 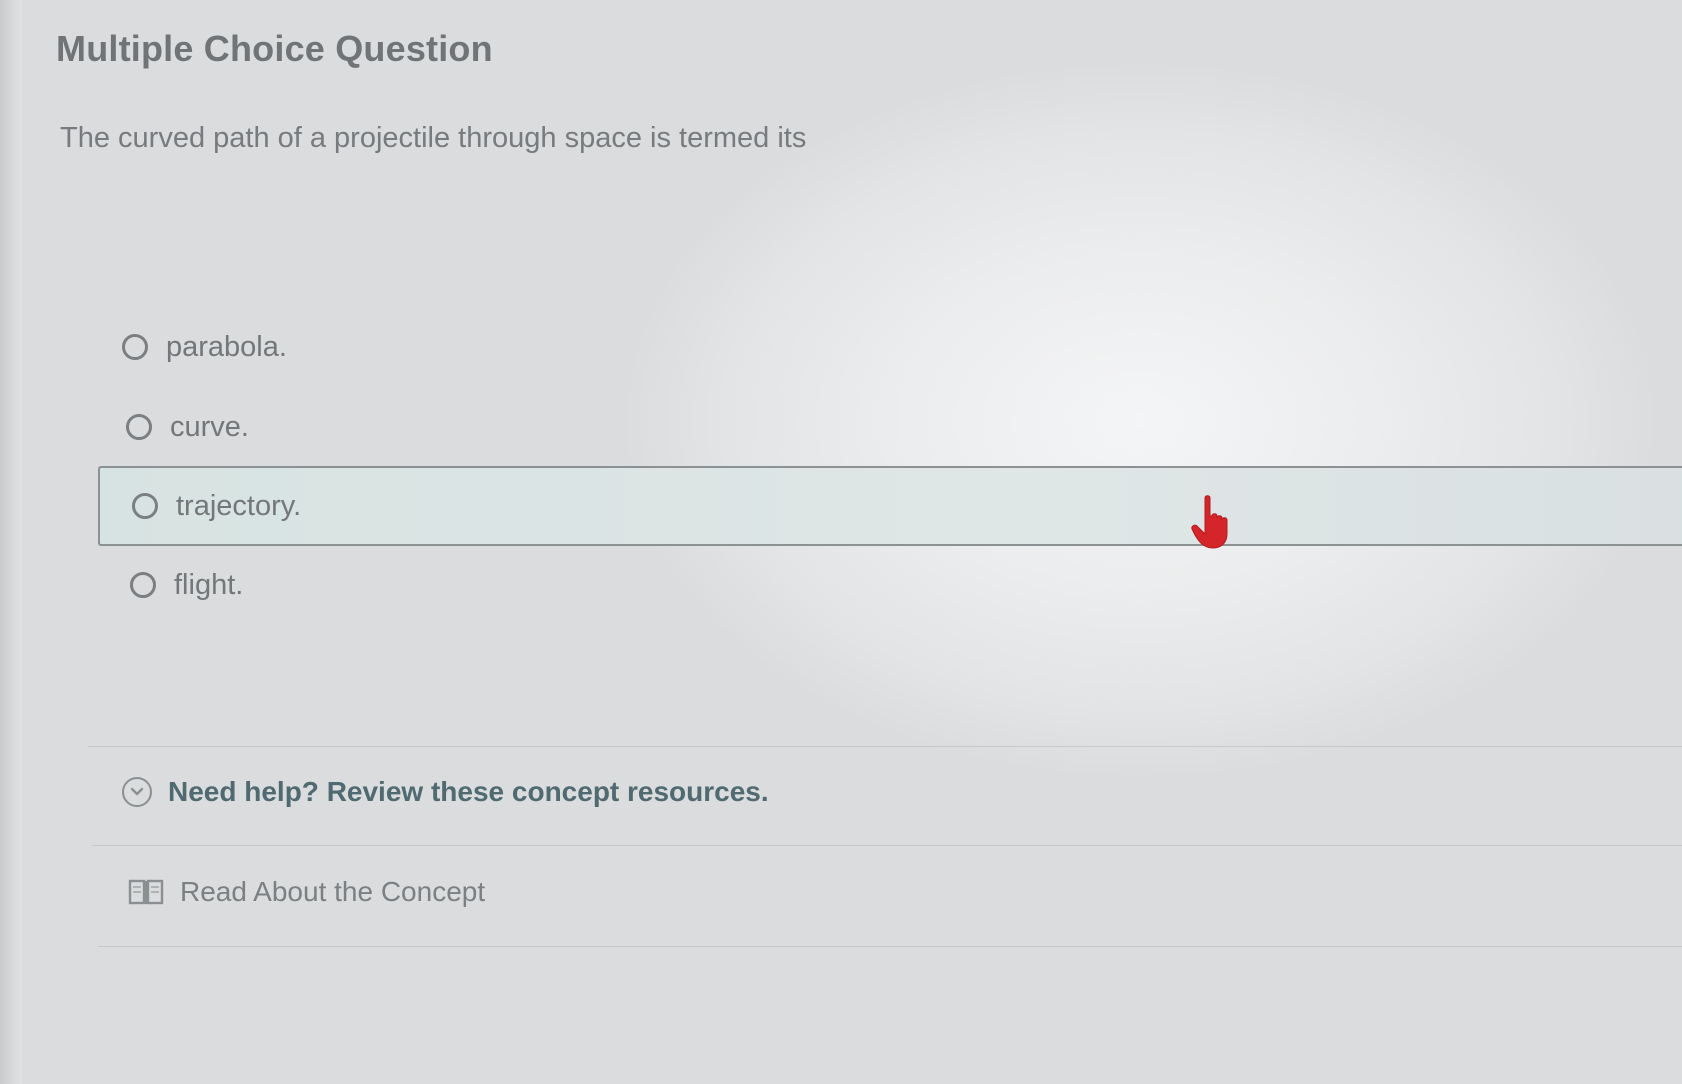 I want to click on book-icon, so click(x=146, y=892).